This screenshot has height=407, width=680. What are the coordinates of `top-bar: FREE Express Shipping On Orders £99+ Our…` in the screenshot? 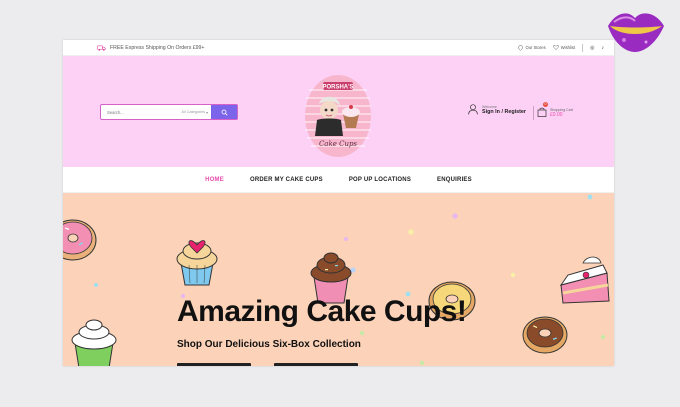 It's located at (338, 48).